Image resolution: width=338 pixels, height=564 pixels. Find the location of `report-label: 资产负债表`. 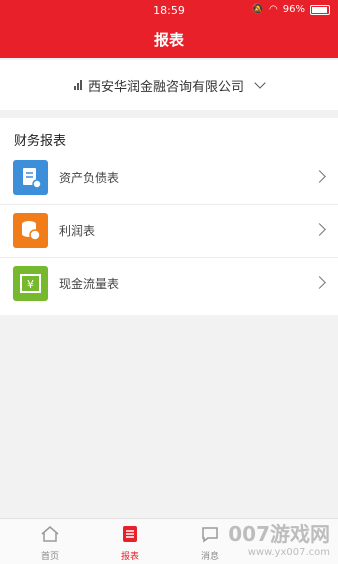

report-label: 资产负债表 is located at coordinates (89, 178).